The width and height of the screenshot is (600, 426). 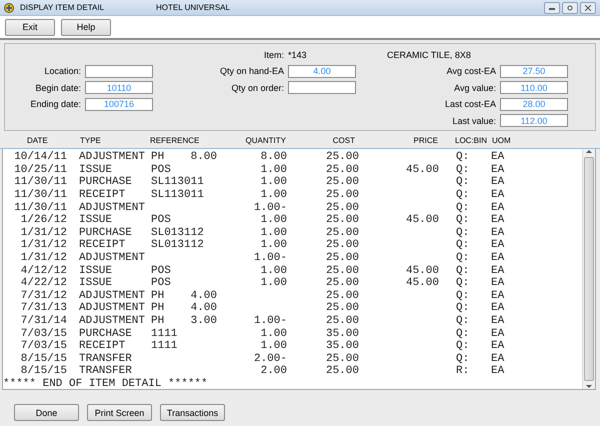 I want to click on item-label: Item:, so click(x=273, y=55).